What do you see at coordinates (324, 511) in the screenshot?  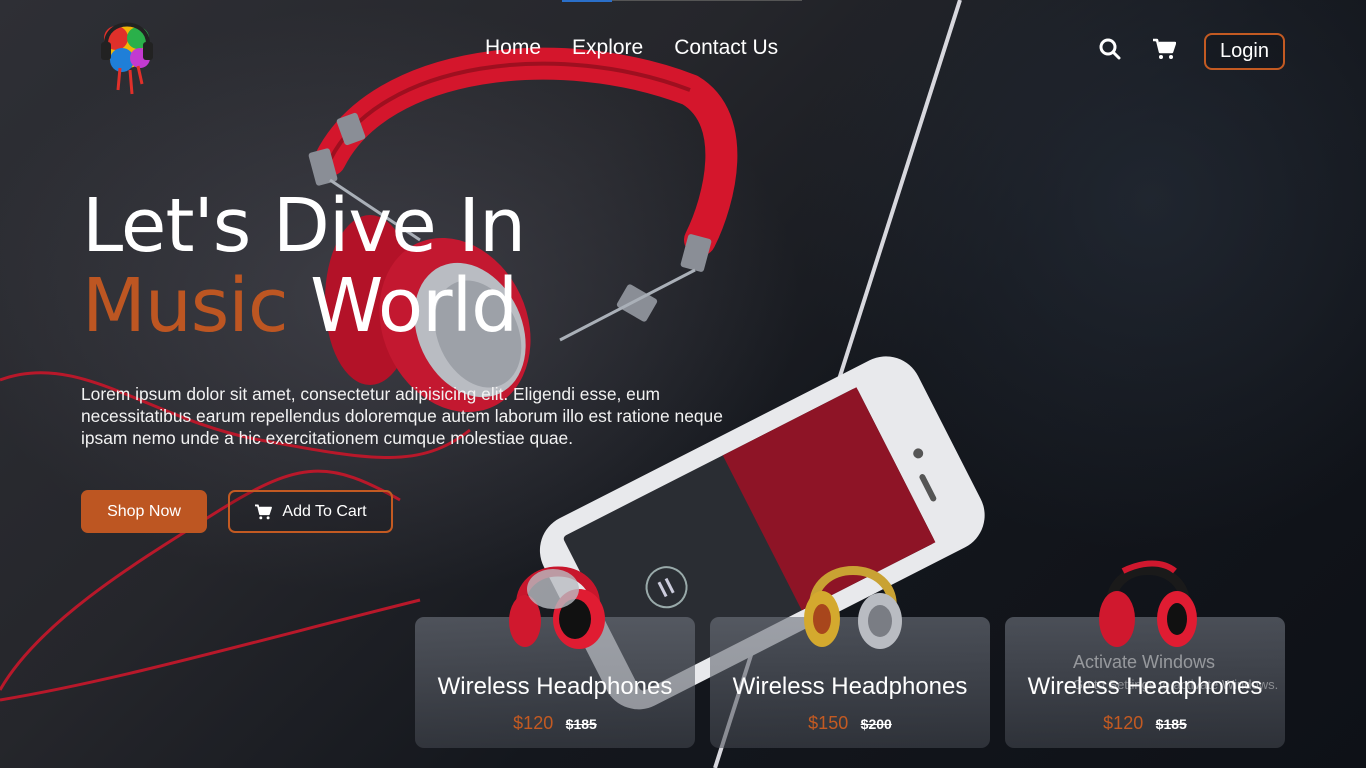 I see `add-to-cart-label: Add To Cart` at bounding box center [324, 511].